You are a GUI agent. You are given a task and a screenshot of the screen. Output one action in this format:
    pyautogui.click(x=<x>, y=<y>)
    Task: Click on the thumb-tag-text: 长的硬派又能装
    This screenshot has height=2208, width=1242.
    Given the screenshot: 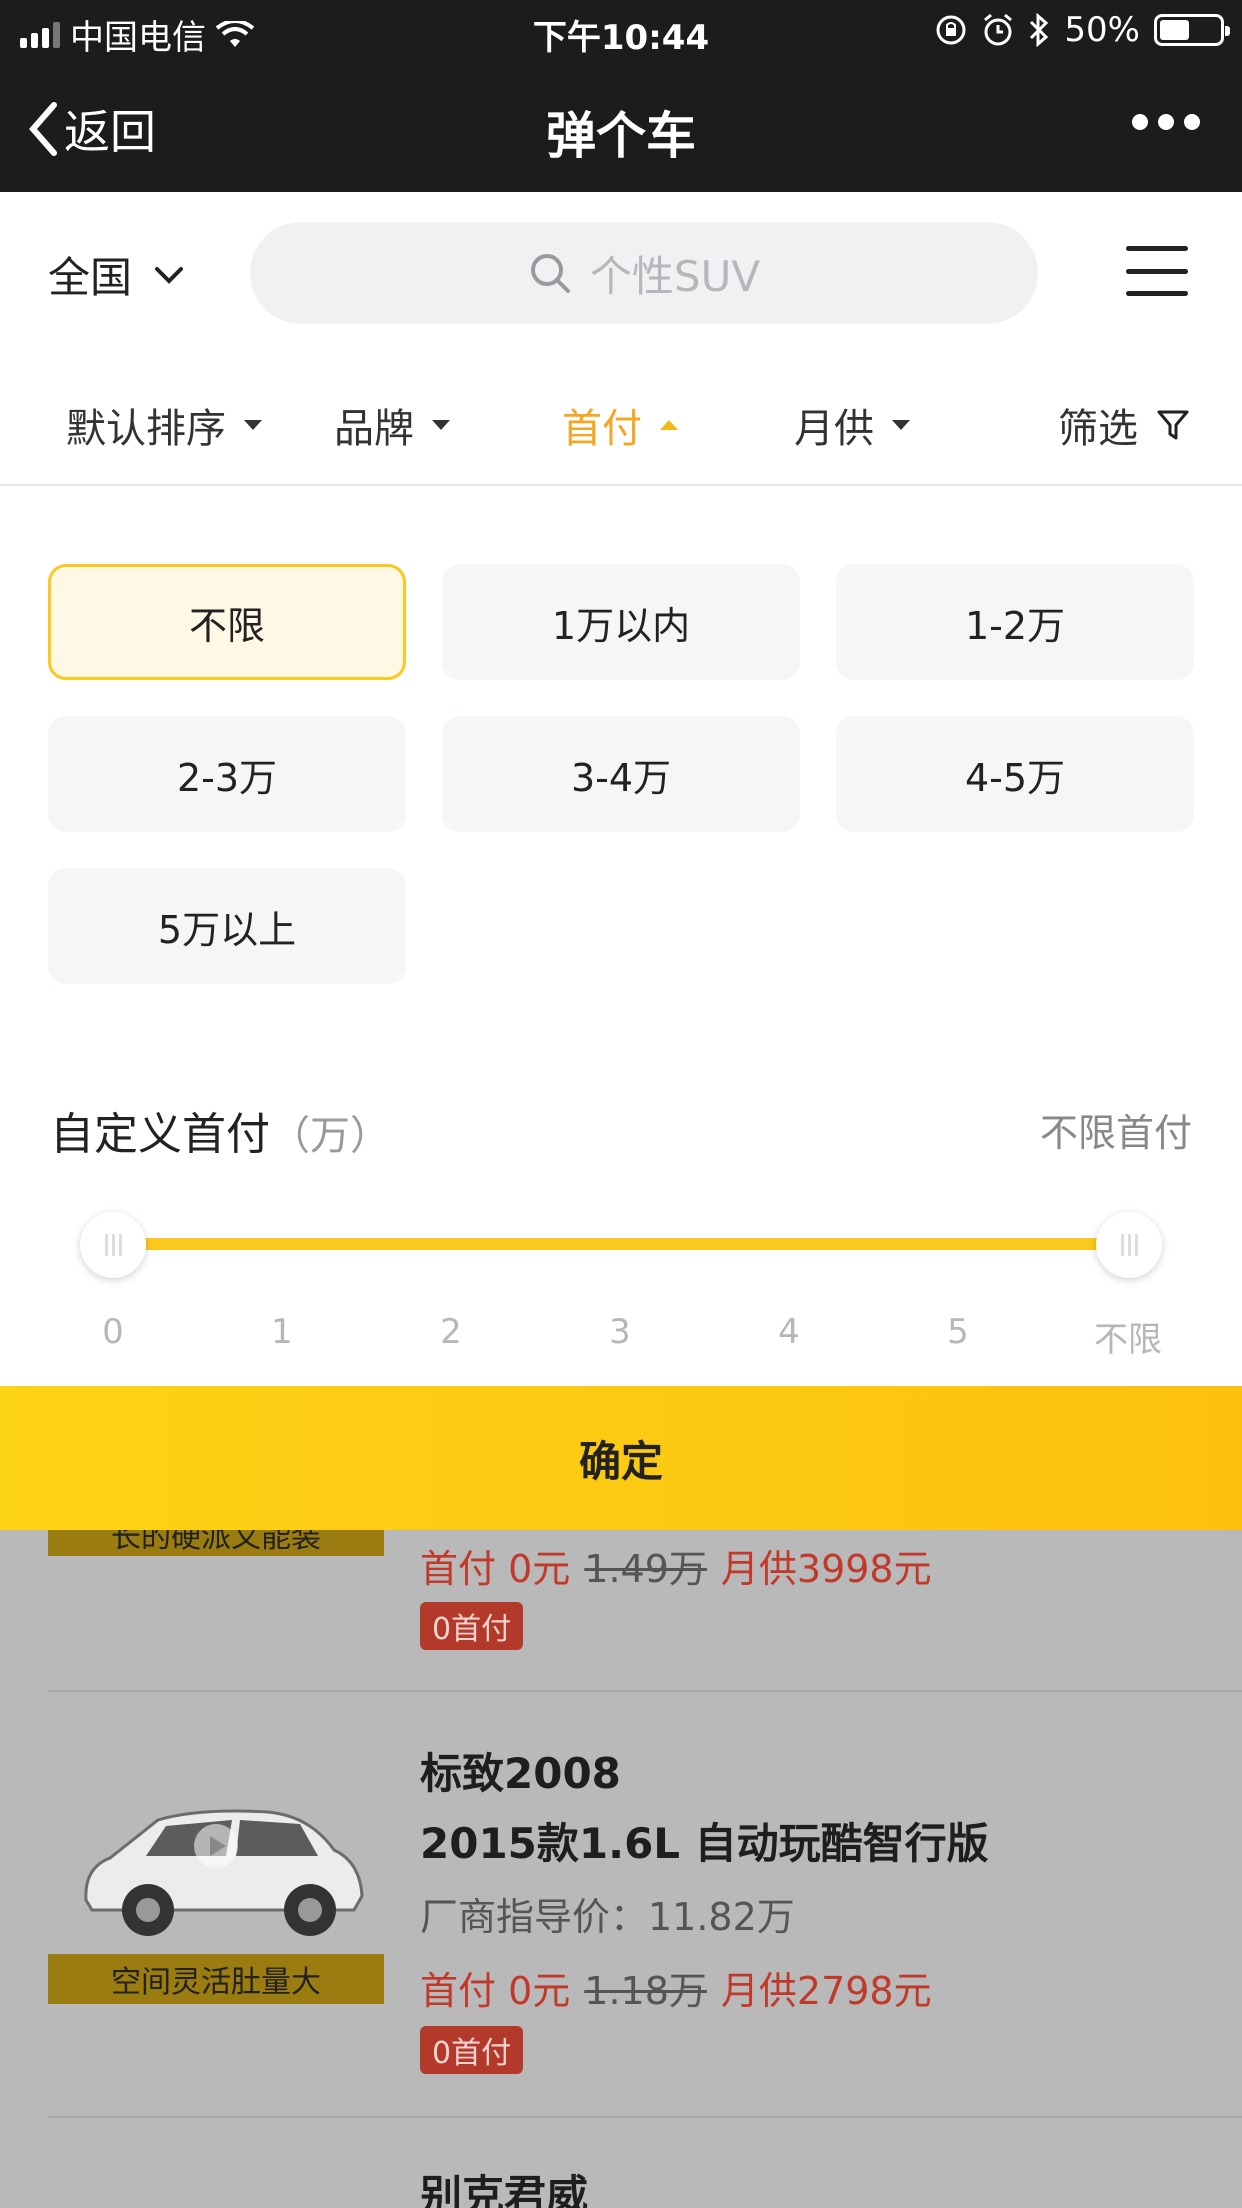 What is the action you would take?
    pyautogui.click(x=216, y=1542)
    